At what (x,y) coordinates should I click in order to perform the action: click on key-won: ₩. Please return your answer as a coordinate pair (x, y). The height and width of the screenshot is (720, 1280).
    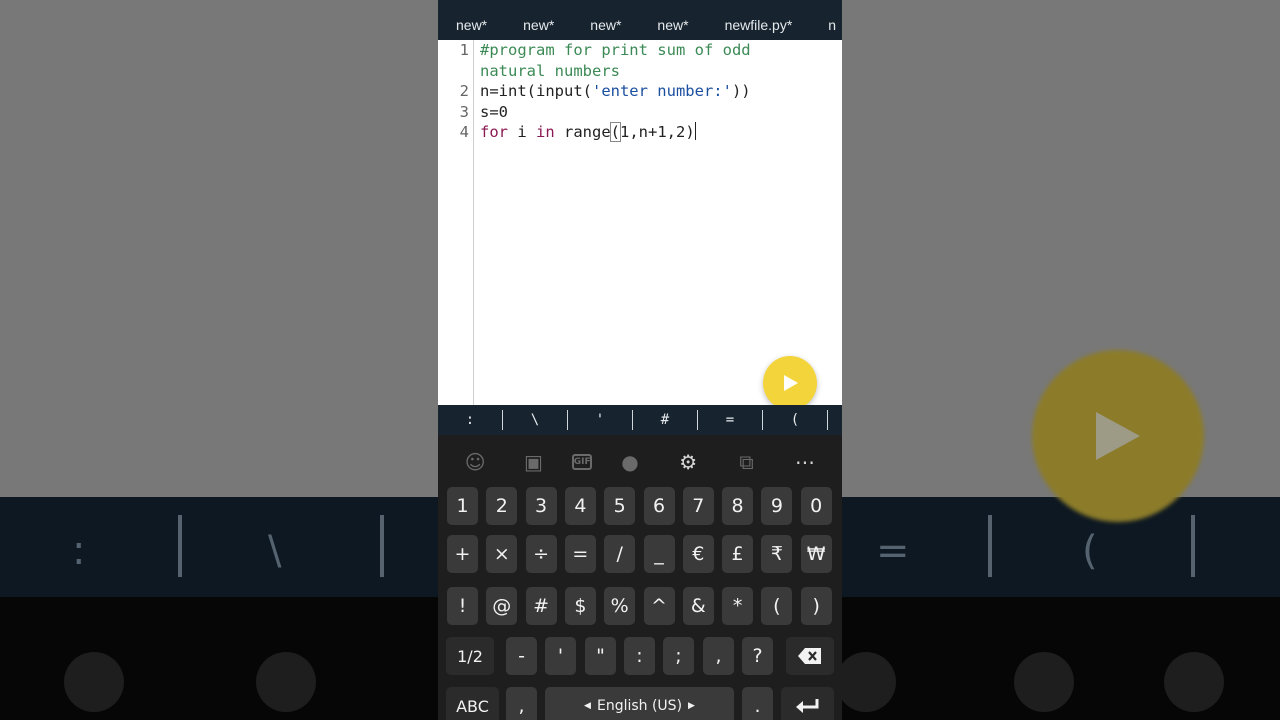
    Looking at the image, I should click on (816, 554).